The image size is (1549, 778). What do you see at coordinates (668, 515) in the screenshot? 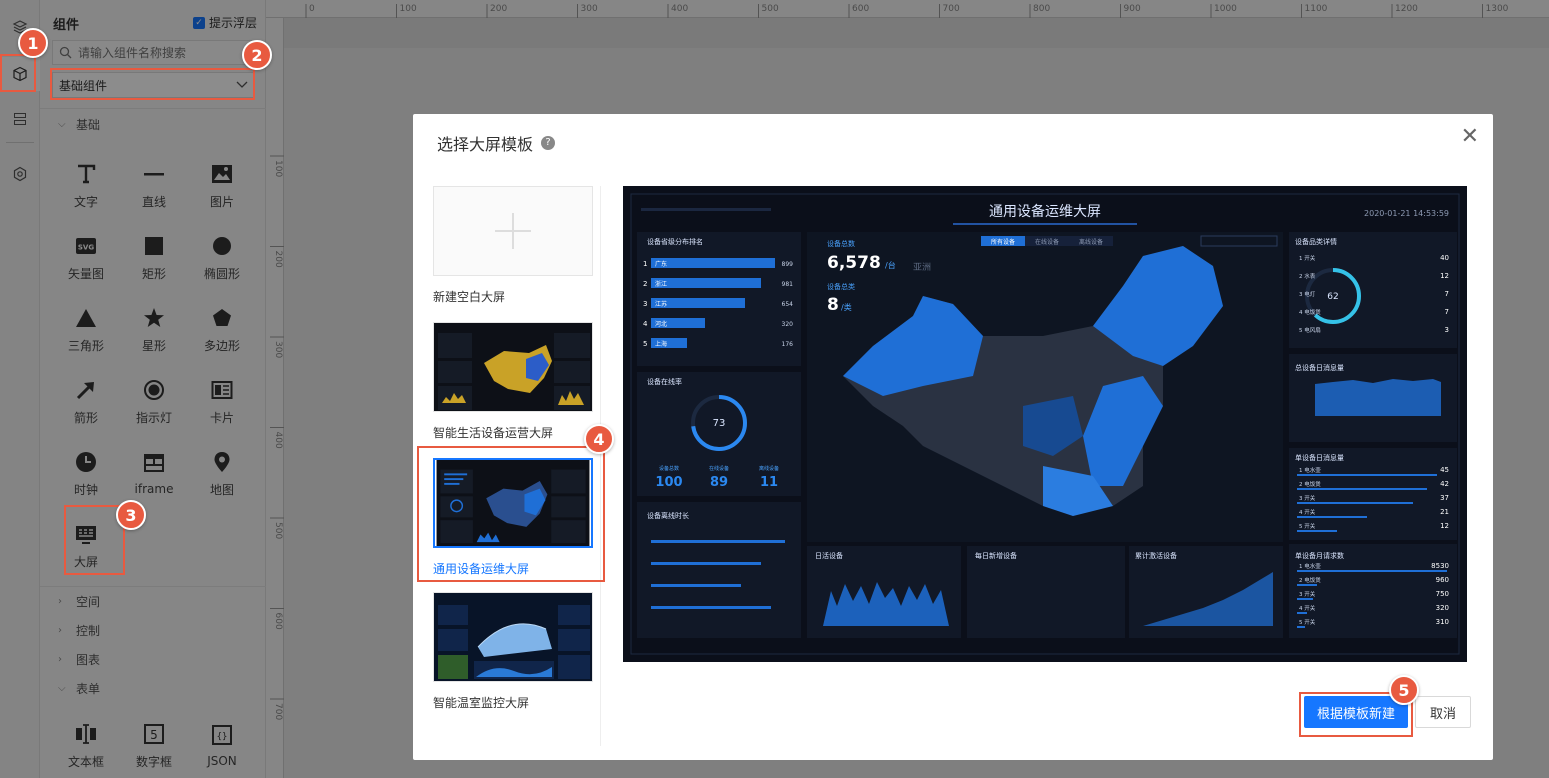
I see `offline-title: 设备离线时长` at bounding box center [668, 515].